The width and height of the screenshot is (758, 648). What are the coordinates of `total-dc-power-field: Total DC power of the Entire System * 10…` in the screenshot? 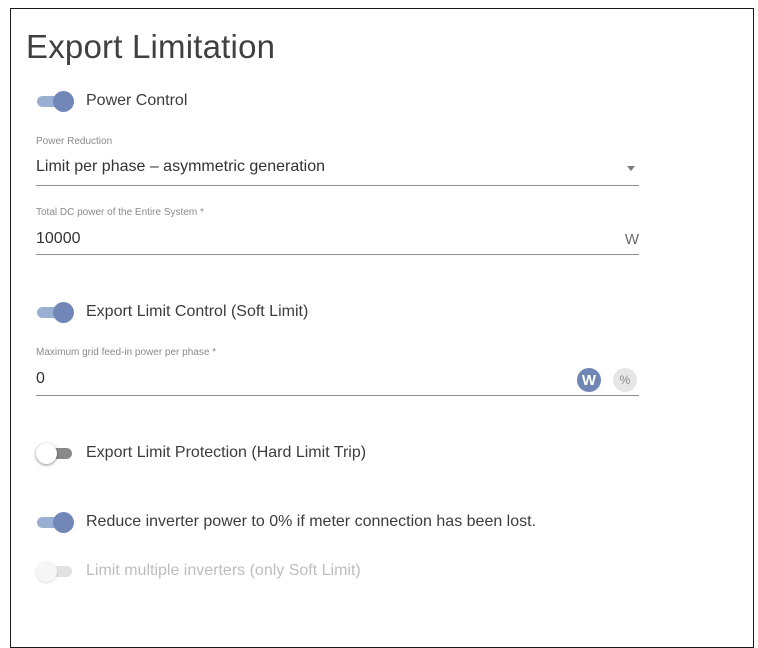 It's located at (337, 231).